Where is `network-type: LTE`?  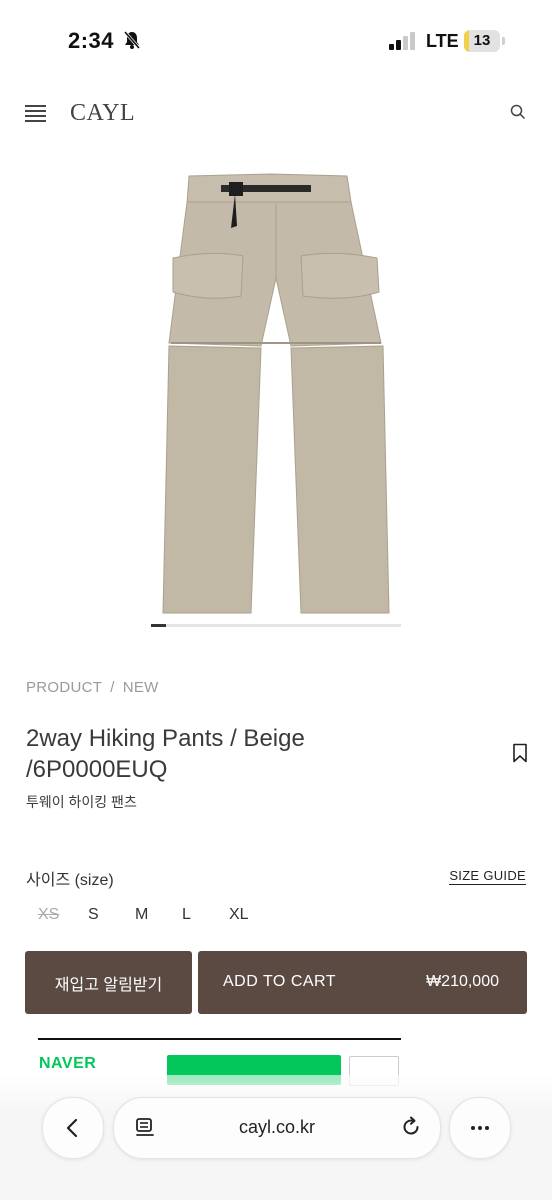 network-type: LTE is located at coordinates (442, 41).